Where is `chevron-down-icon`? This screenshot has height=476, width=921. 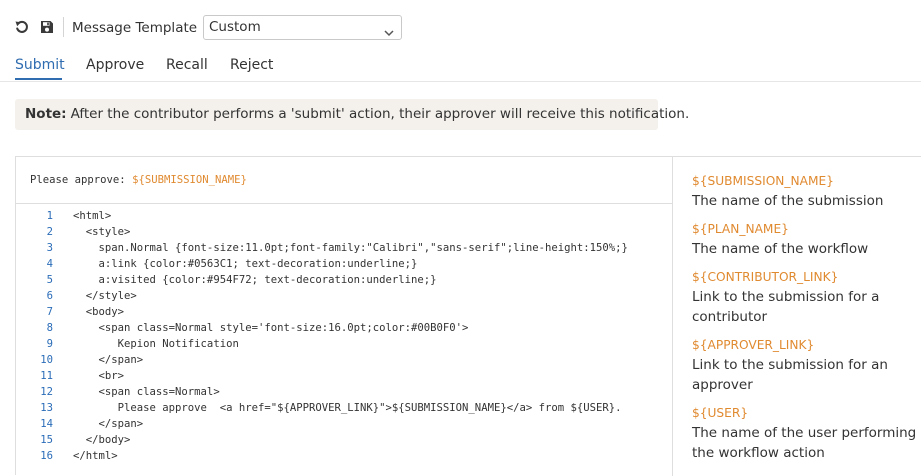
chevron-down-icon is located at coordinates (389, 30).